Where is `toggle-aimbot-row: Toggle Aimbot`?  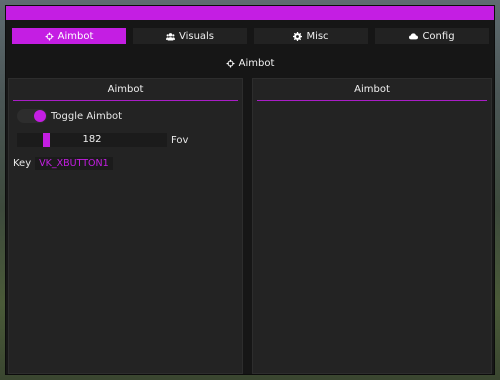 toggle-aimbot-row: Toggle Aimbot is located at coordinates (69, 116).